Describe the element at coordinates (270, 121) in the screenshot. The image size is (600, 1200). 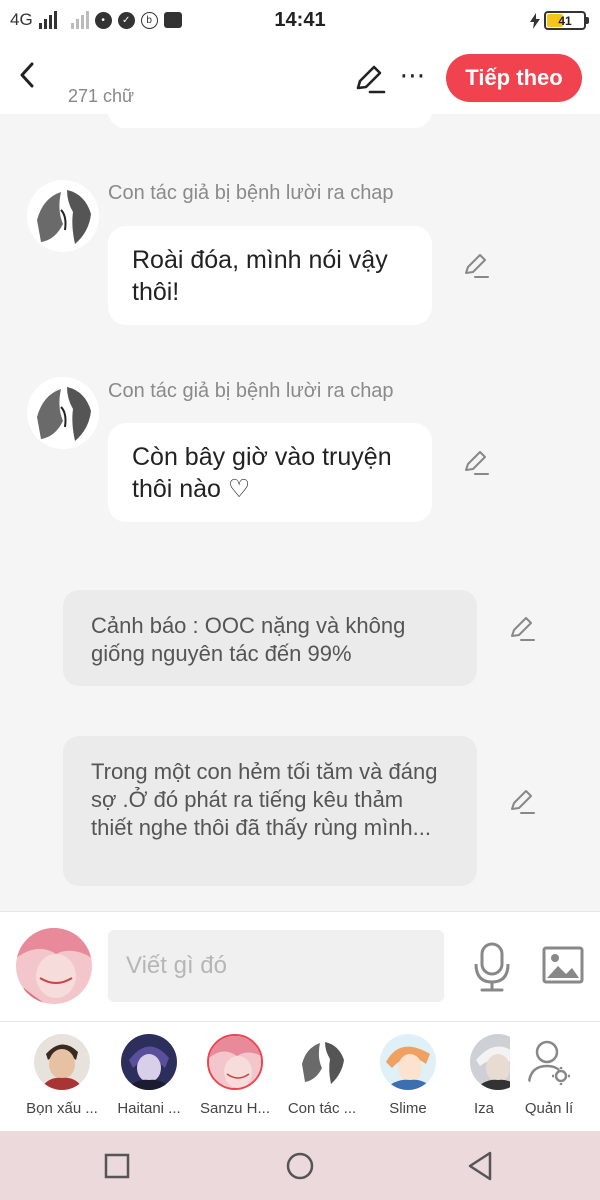
I see `previous-message-bubble` at that location.